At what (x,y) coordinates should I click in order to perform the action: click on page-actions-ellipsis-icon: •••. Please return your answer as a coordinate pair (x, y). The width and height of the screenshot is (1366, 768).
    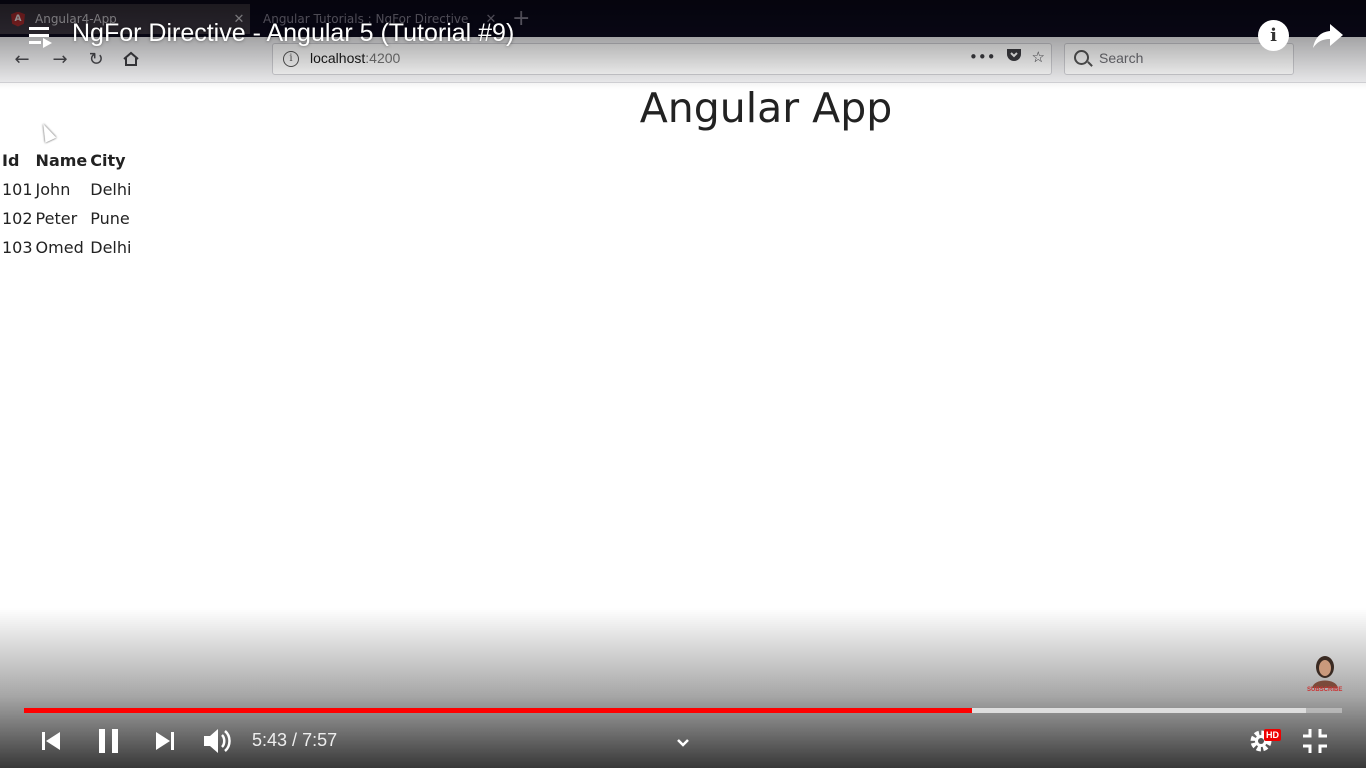
    Looking at the image, I should click on (982, 57).